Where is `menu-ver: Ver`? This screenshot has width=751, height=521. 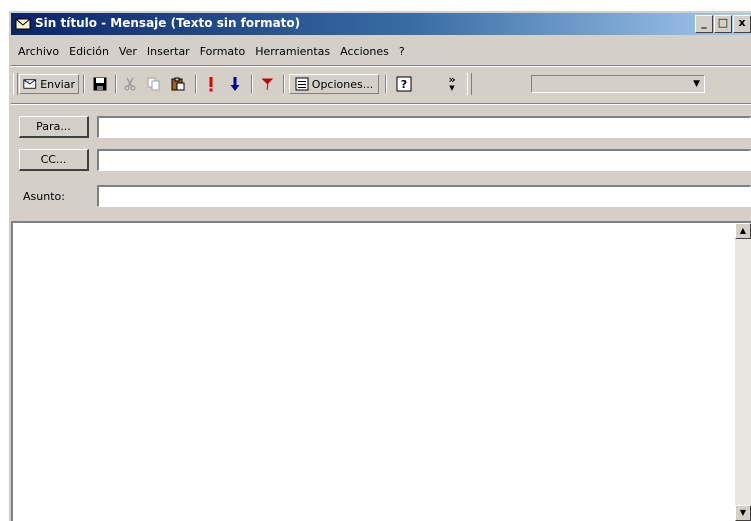 menu-ver: Ver is located at coordinates (128, 51).